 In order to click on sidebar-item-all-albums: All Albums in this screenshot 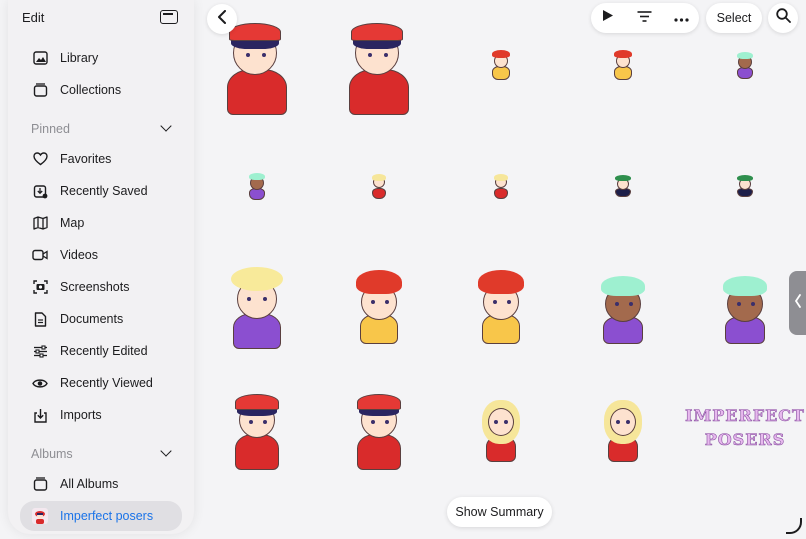, I will do `click(101, 484)`.